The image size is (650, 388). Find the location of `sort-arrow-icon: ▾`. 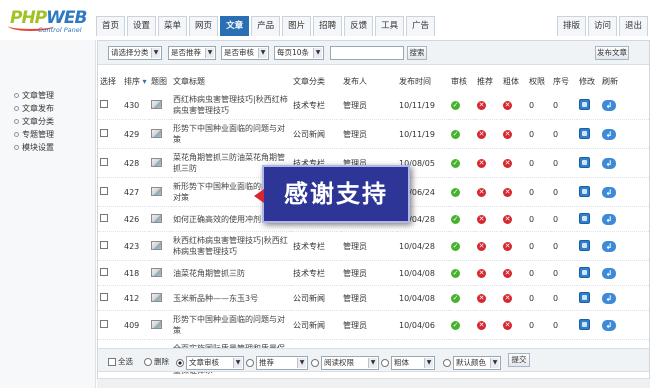

sort-arrow-icon: ▾ is located at coordinates (143, 81).